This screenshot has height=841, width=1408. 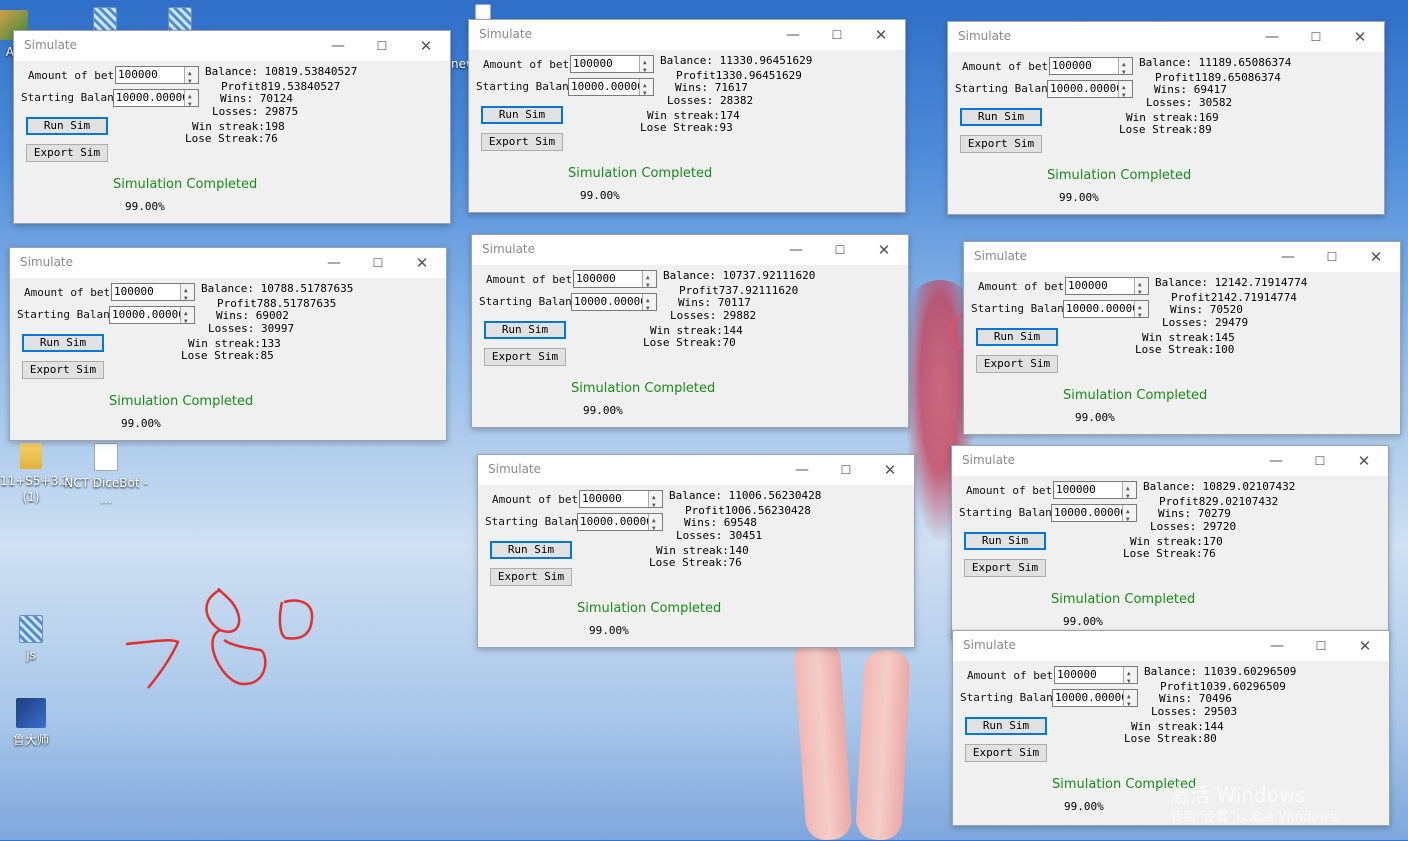 What do you see at coordinates (726, 127) in the screenshot?
I see `lose-streak-value: 93` at bounding box center [726, 127].